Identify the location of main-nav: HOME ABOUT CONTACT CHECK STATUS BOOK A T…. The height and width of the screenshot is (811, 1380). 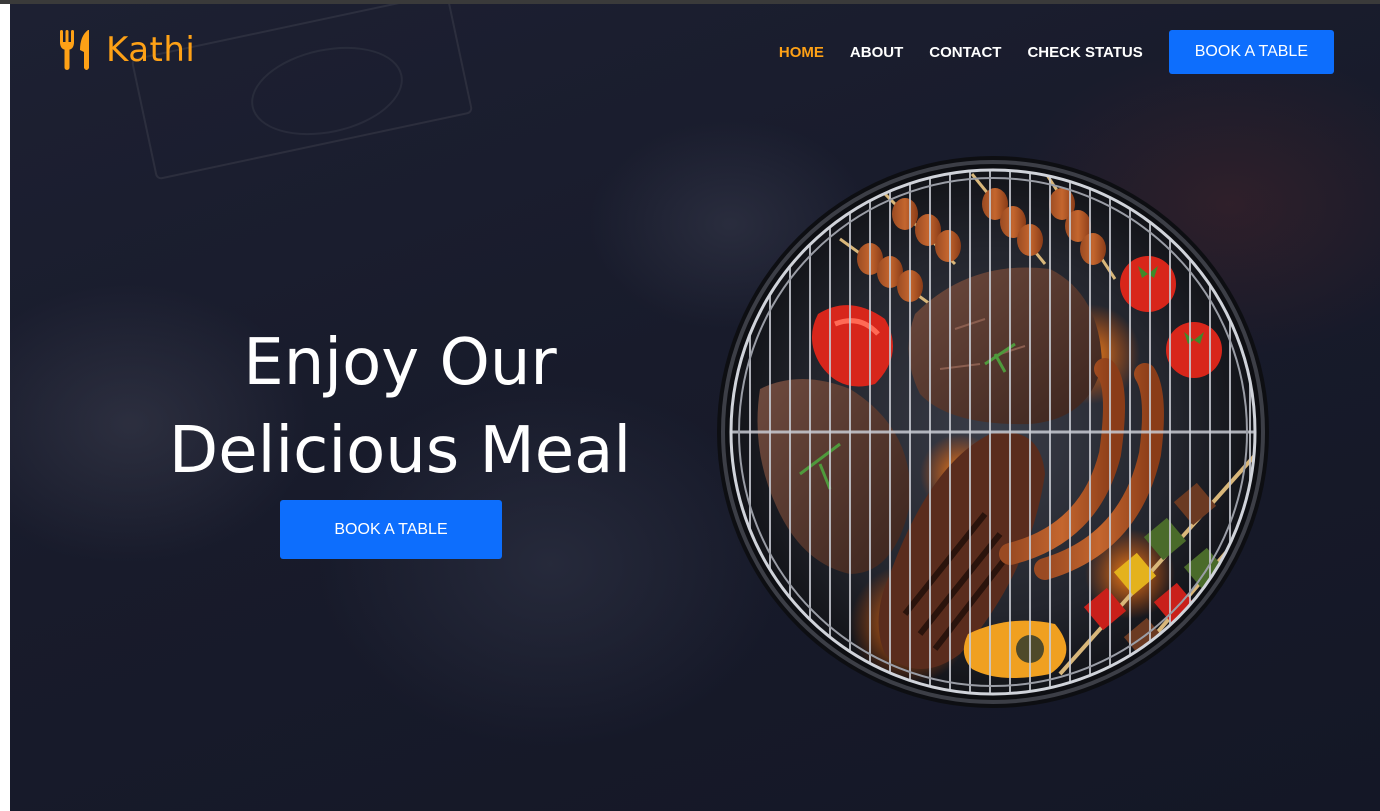
(1043, 52).